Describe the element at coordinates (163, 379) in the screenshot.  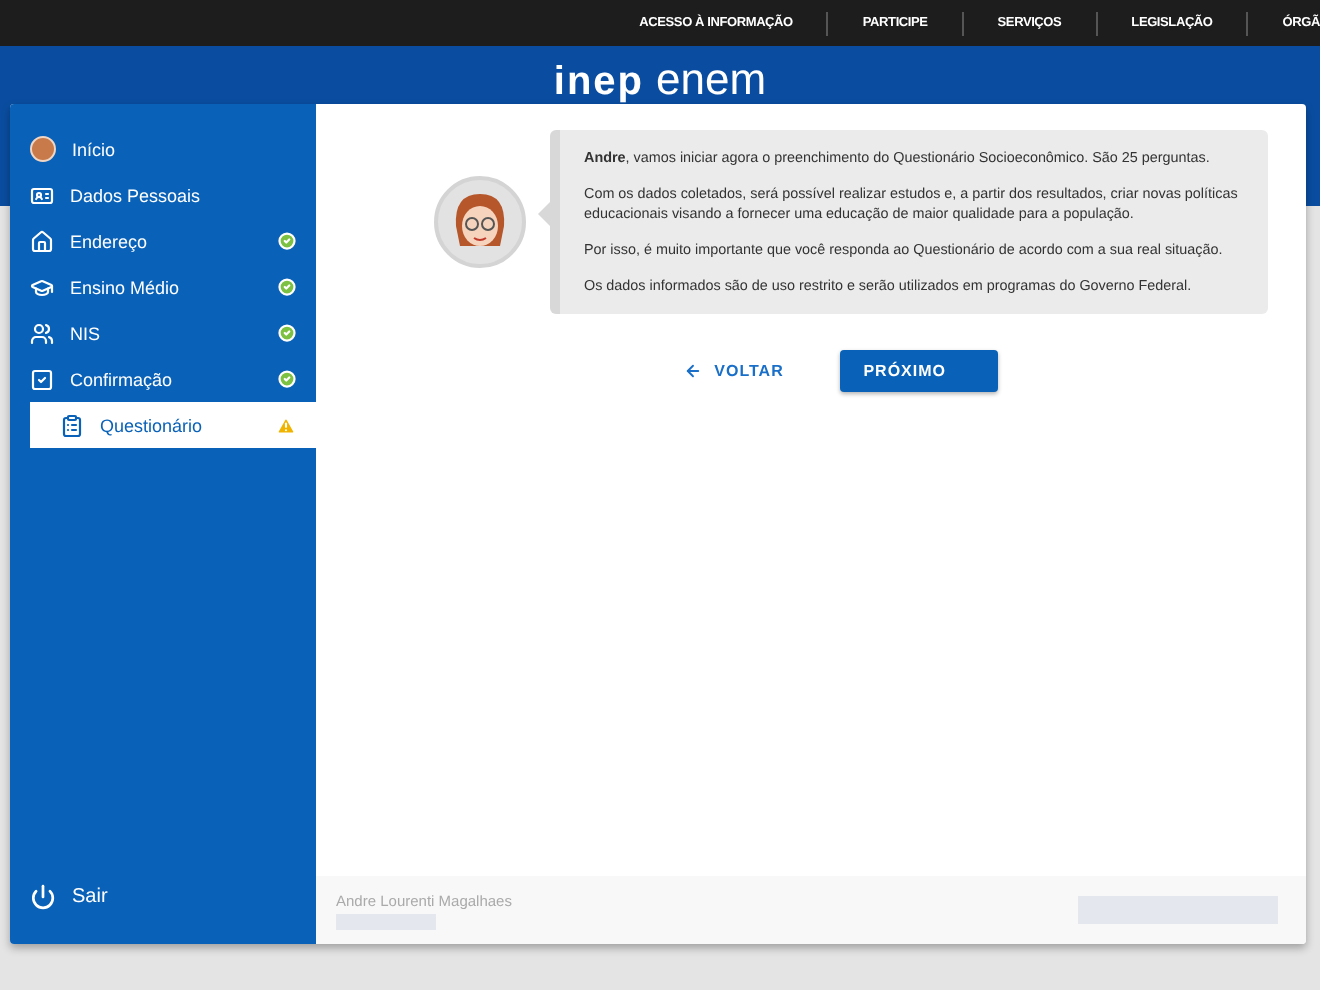
I see `sidebar-item: Confirmação` at that location.